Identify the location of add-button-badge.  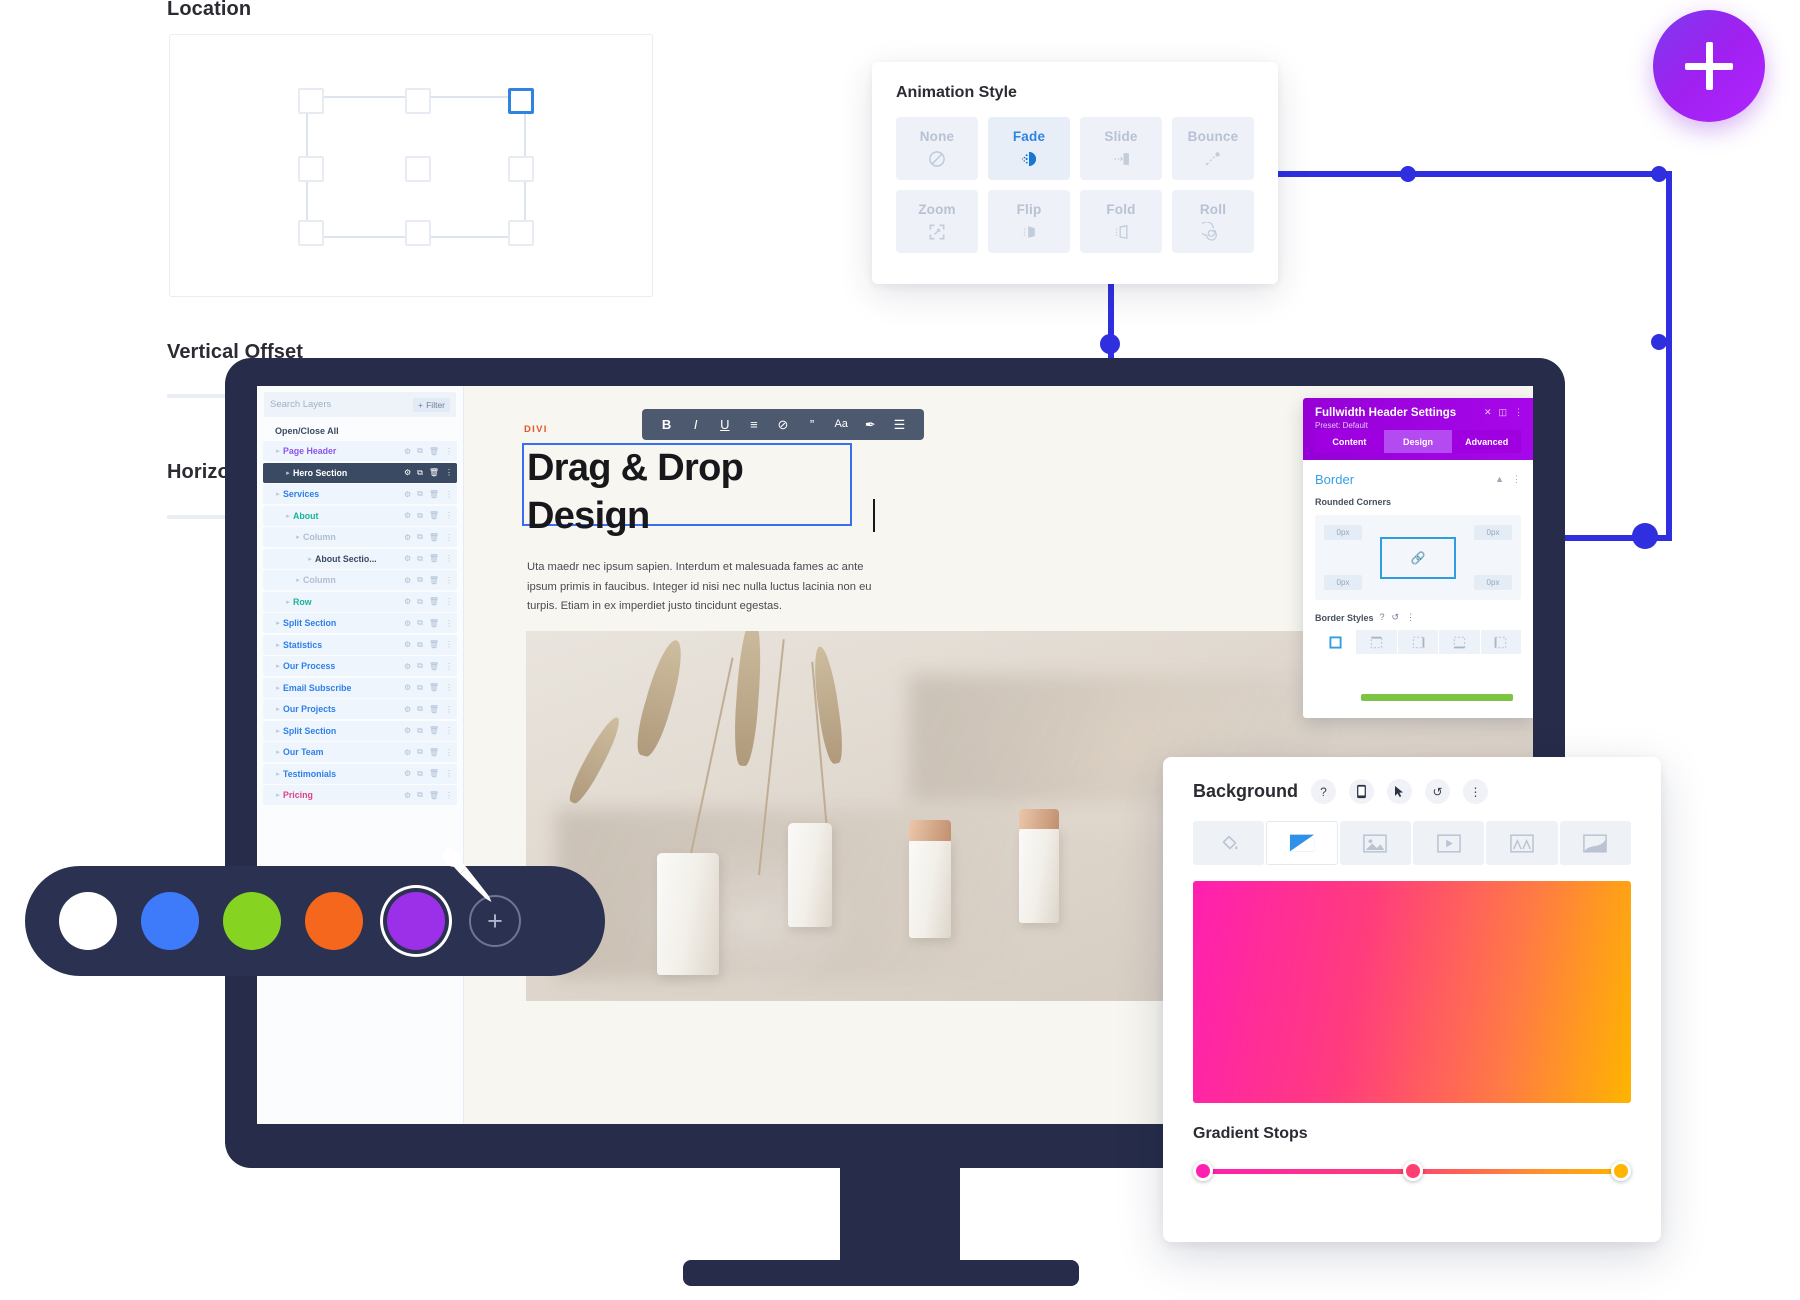
(1709, 66).